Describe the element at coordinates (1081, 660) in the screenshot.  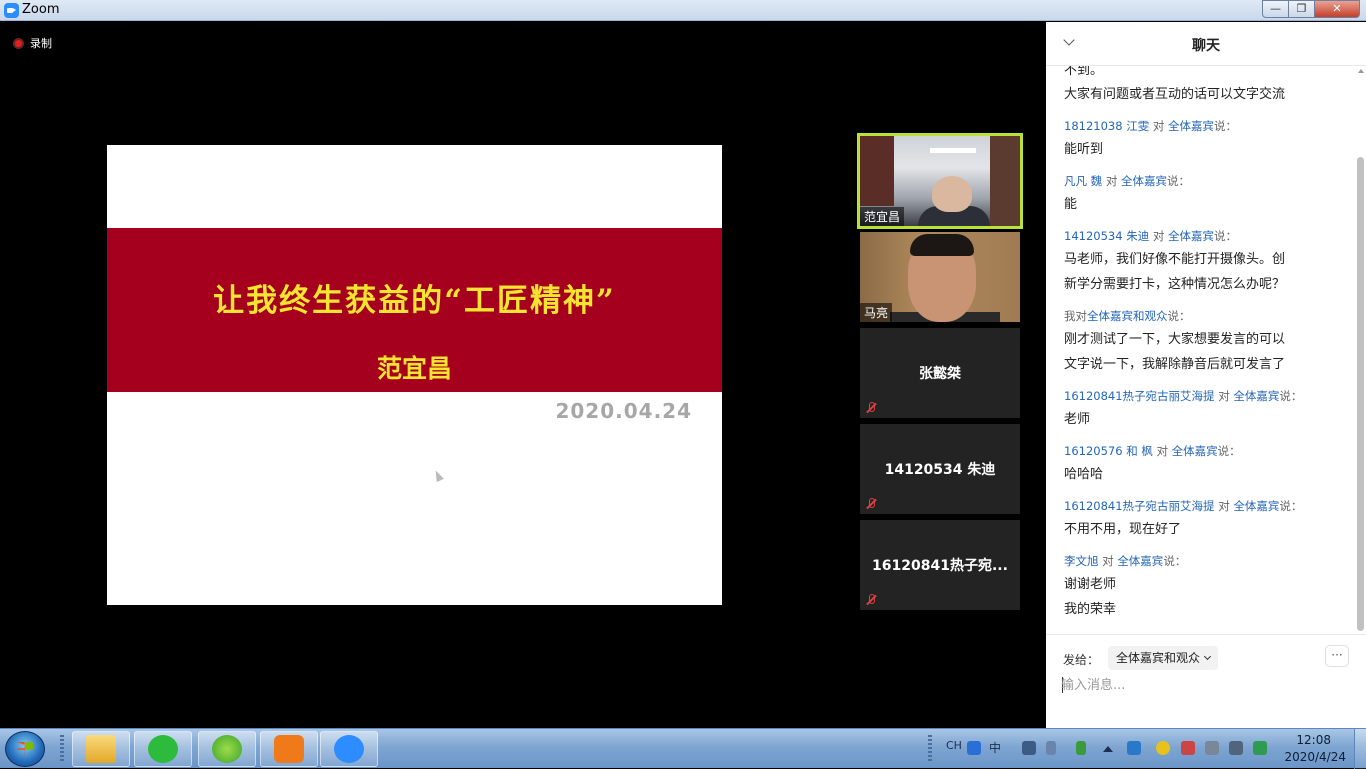
I see `send-to-label: 发给：` at that location.